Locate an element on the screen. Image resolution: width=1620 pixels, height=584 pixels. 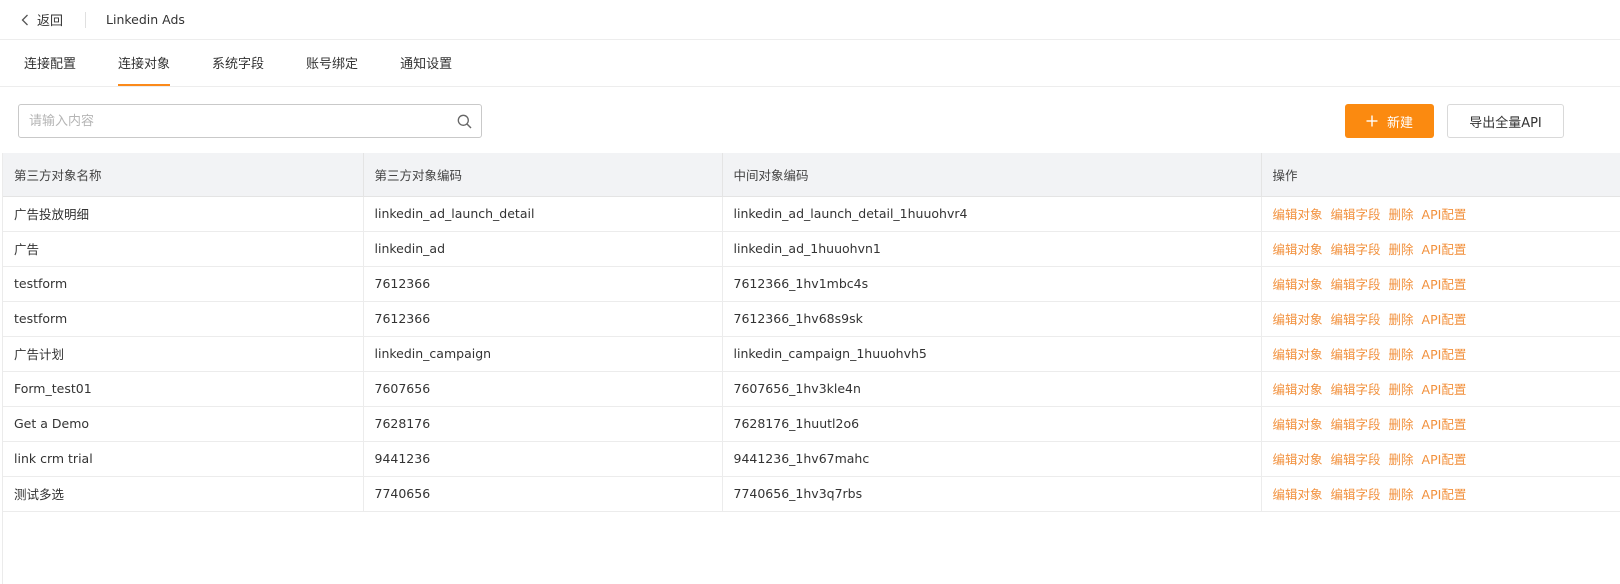
cell-middle-code: linkedin_campaign_1huuohvh5 is located at coordinates (992, 354).